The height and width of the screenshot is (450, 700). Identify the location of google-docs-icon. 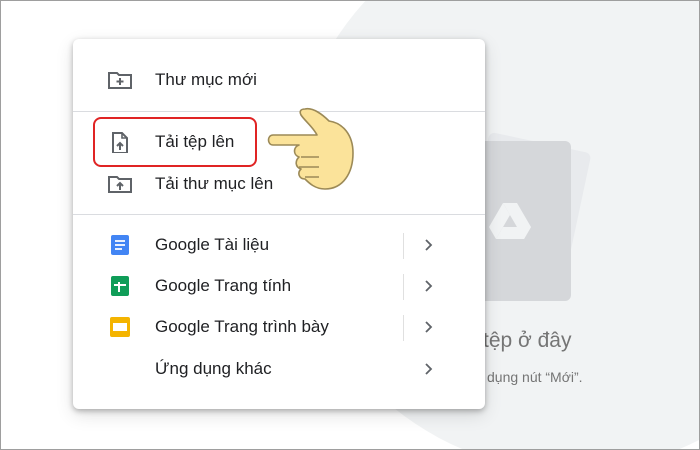
(120, 245).